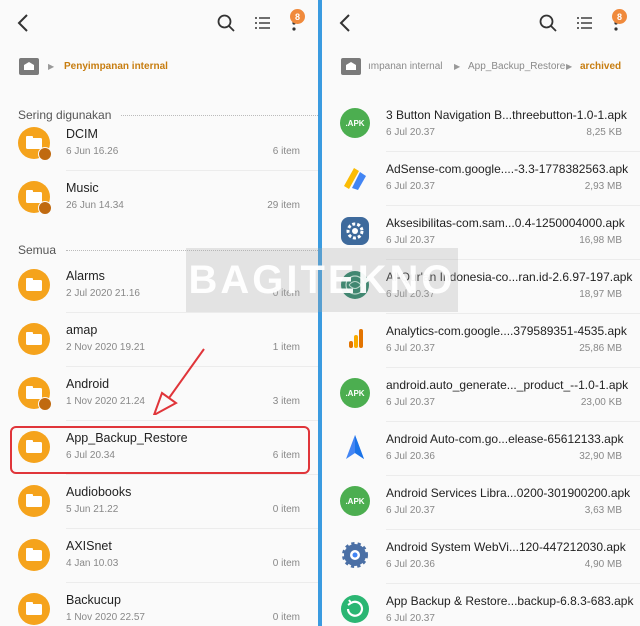 The height and width of the screenshot is (626, 640). I want to click on analytics-icon, so click(356, 340).